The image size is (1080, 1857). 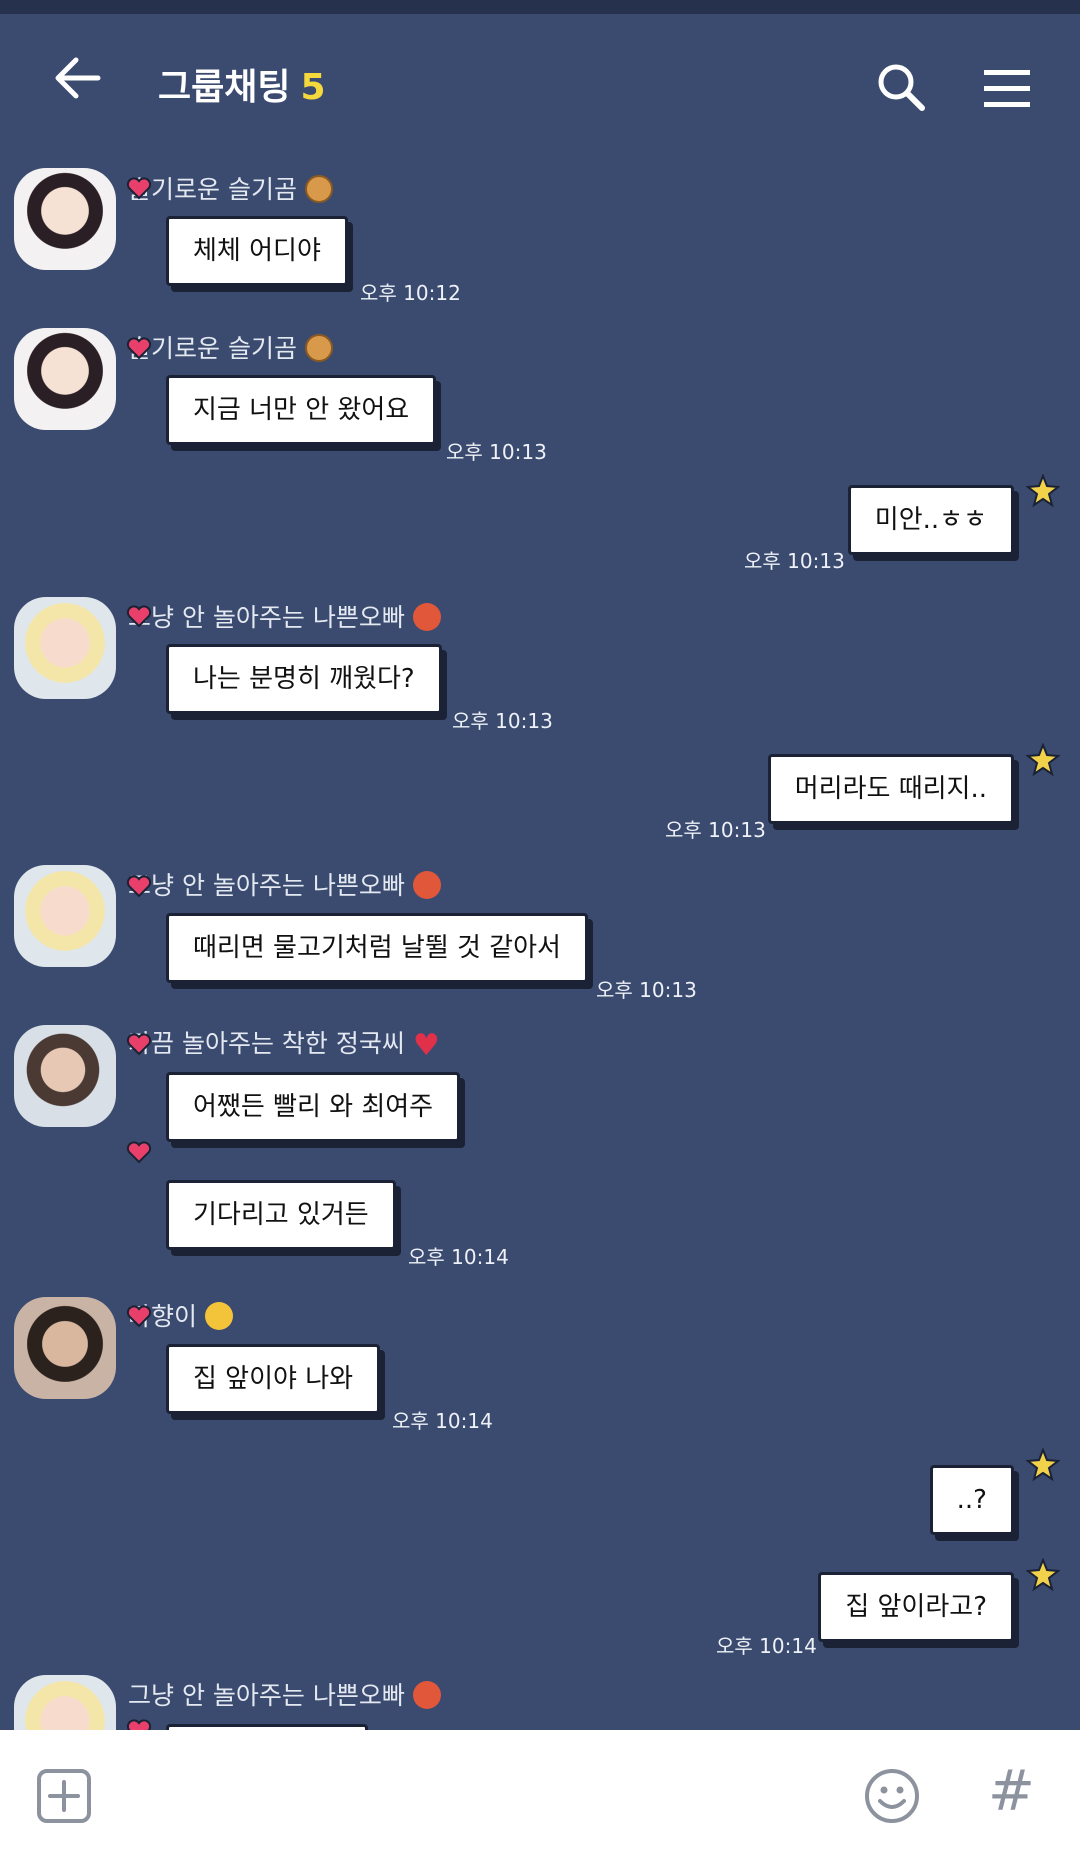 I want to click on my-message-bubble: 집 앞이라고?, so click(x=916, y=1607).